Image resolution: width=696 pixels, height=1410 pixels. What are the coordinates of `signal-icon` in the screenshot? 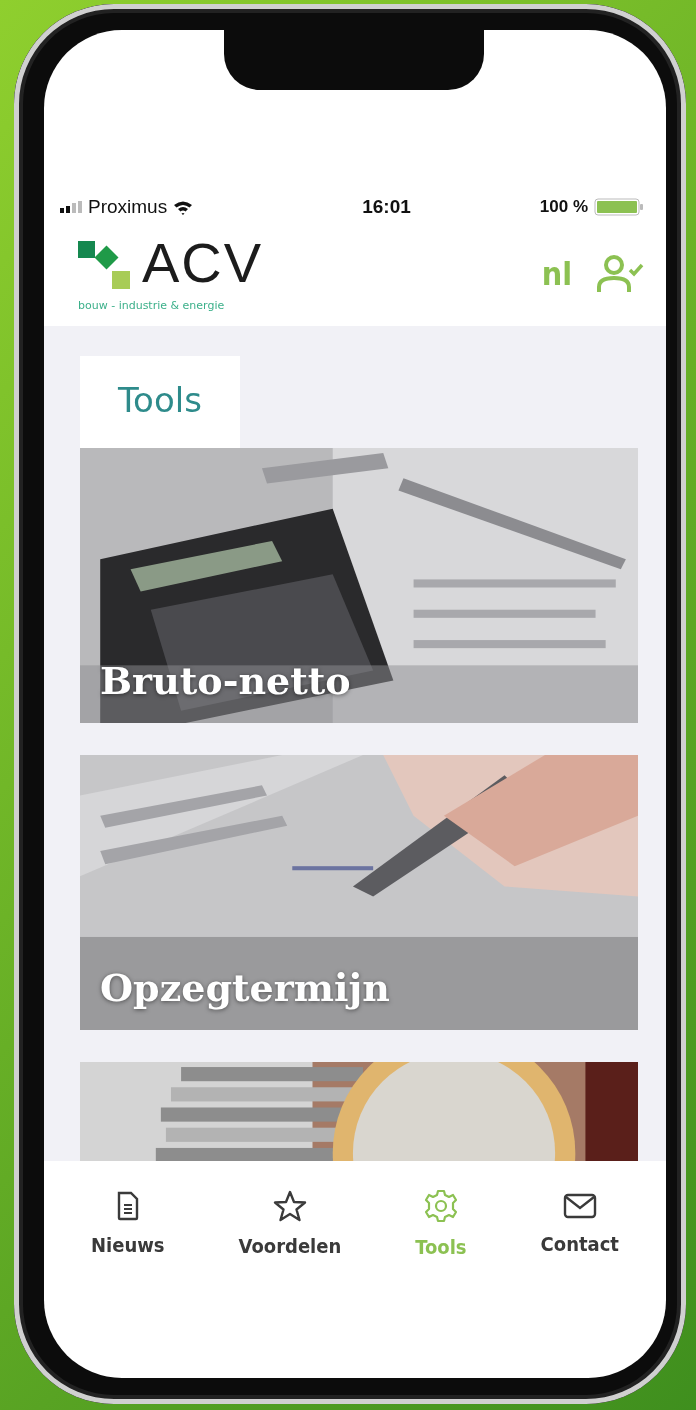 It's located at (71, 207).